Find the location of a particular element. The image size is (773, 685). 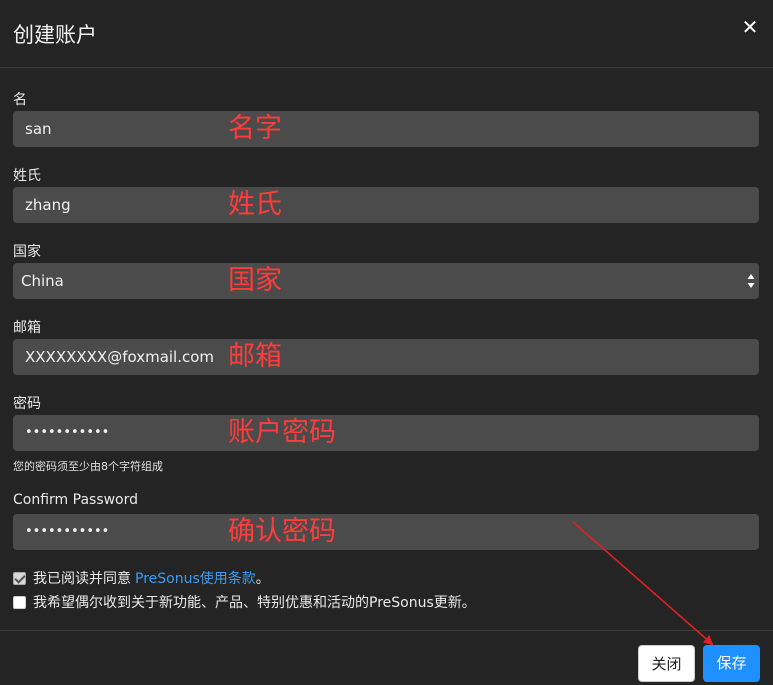

terms-checkbox is located at coordinates (19, 578).